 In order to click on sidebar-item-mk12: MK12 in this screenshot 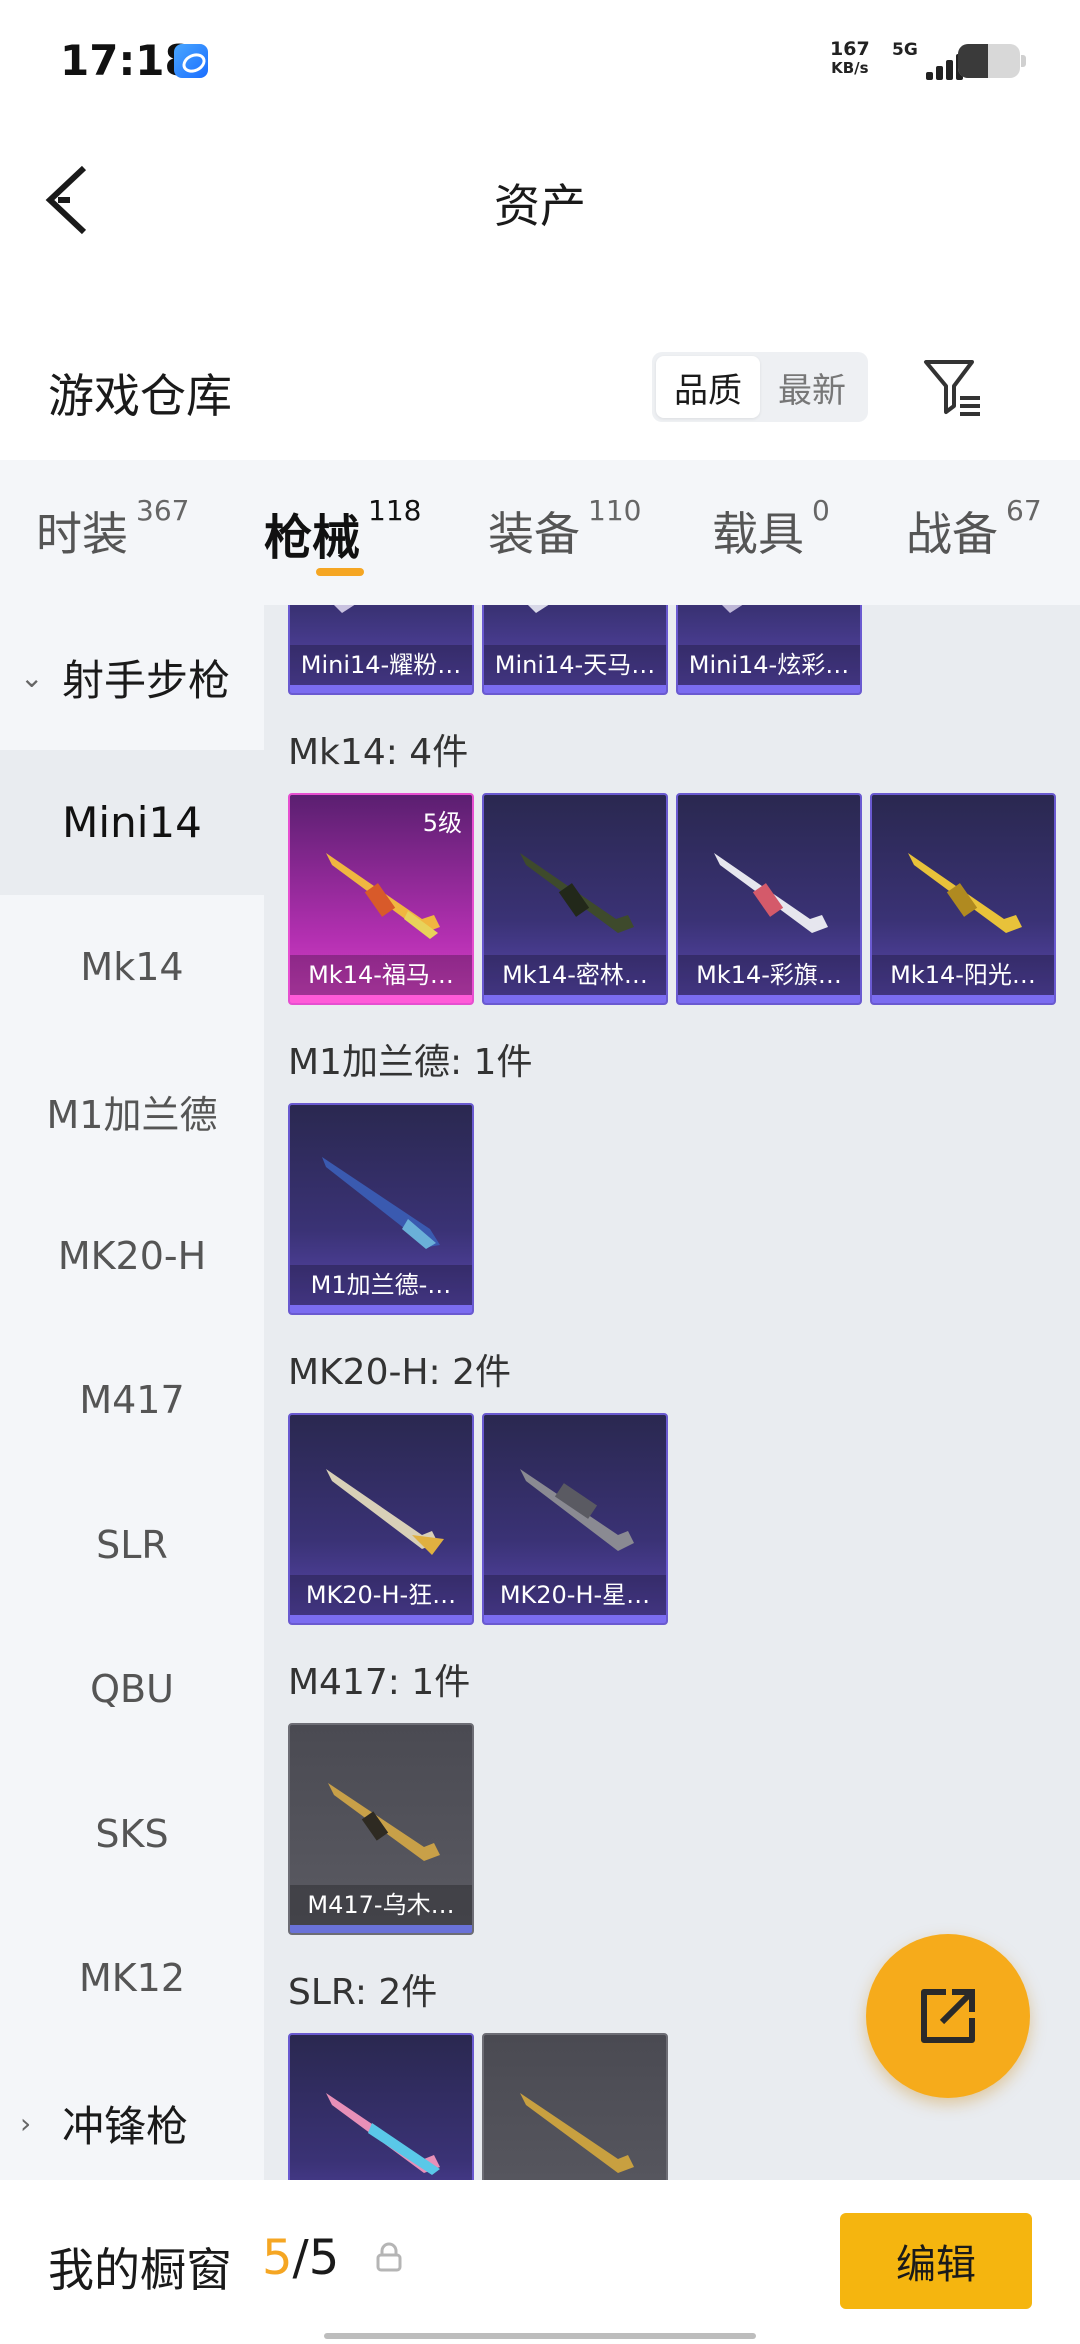, I will do `click(132, 1978)`.